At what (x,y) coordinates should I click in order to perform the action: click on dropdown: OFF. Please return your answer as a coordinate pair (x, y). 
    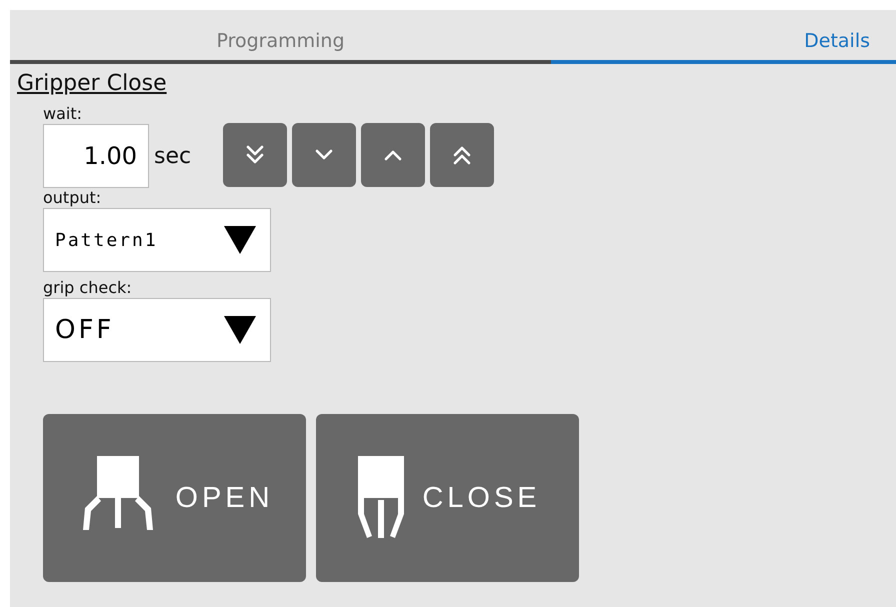
    Looking at the image, I should click on (157, 330).